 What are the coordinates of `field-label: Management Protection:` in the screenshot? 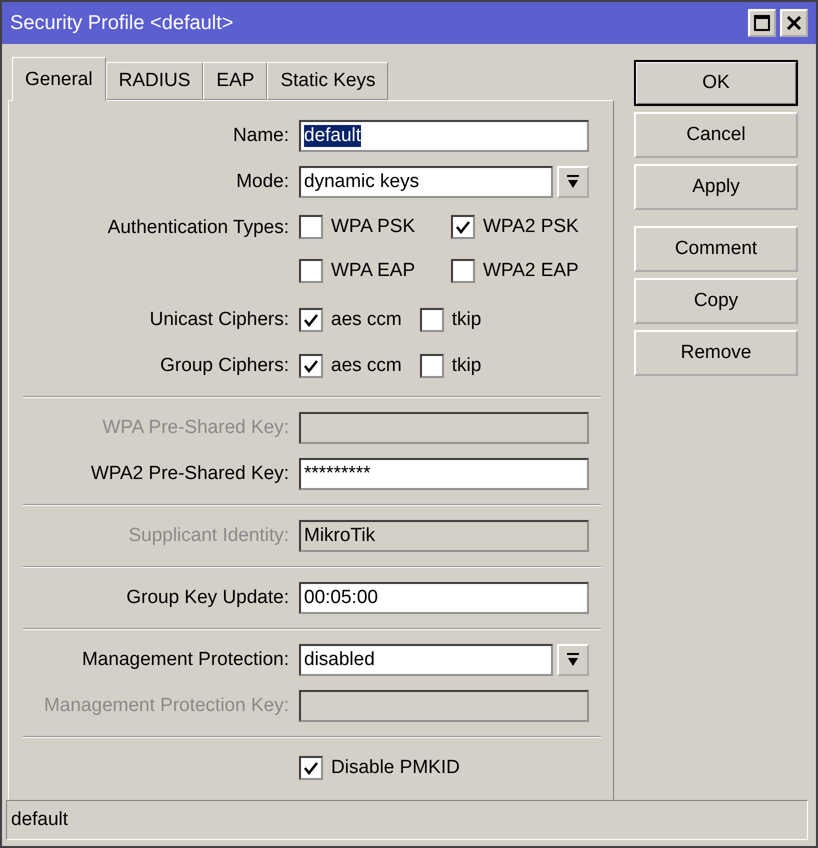 It's located at (185, 660).